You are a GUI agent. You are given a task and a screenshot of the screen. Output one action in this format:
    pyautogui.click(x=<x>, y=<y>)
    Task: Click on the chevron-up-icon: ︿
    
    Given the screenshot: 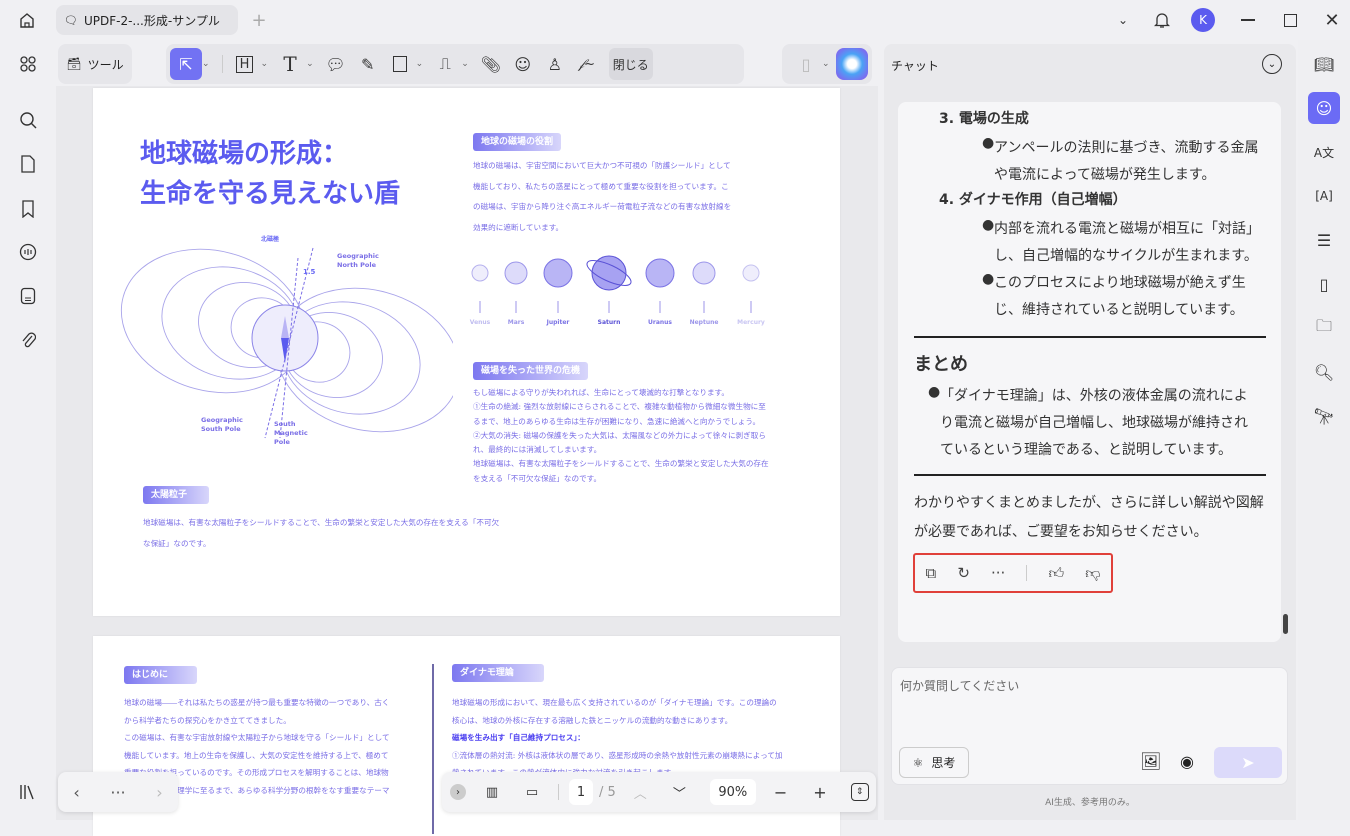 What is the action you would take?
    pyautogui.click(x=640, y=792)
    